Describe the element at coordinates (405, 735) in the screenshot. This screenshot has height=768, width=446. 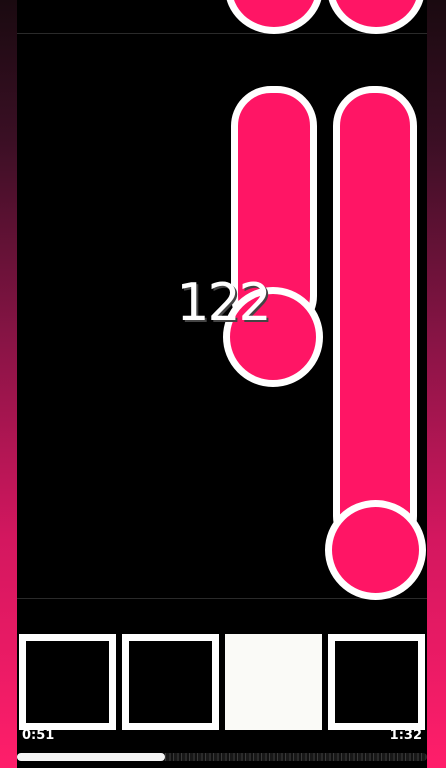
I see `total-time: 1:32` at that location.